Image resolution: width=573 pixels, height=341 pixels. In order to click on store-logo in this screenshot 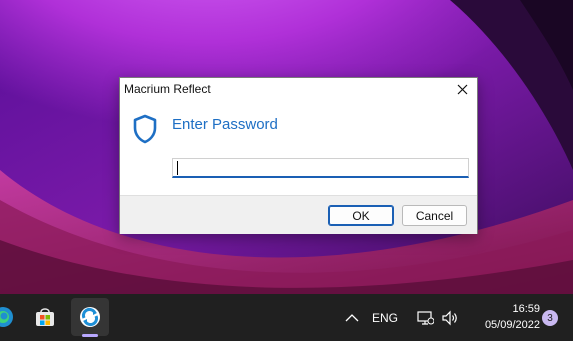, I will do `click(45, 317)`.